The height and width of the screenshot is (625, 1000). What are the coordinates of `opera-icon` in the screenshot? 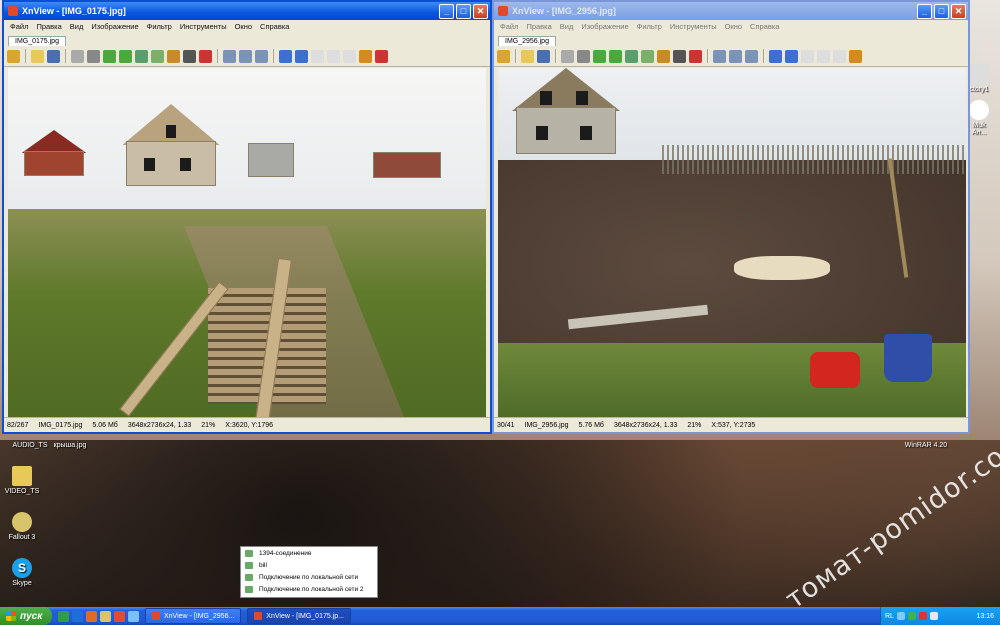 It's located at (119, 616).